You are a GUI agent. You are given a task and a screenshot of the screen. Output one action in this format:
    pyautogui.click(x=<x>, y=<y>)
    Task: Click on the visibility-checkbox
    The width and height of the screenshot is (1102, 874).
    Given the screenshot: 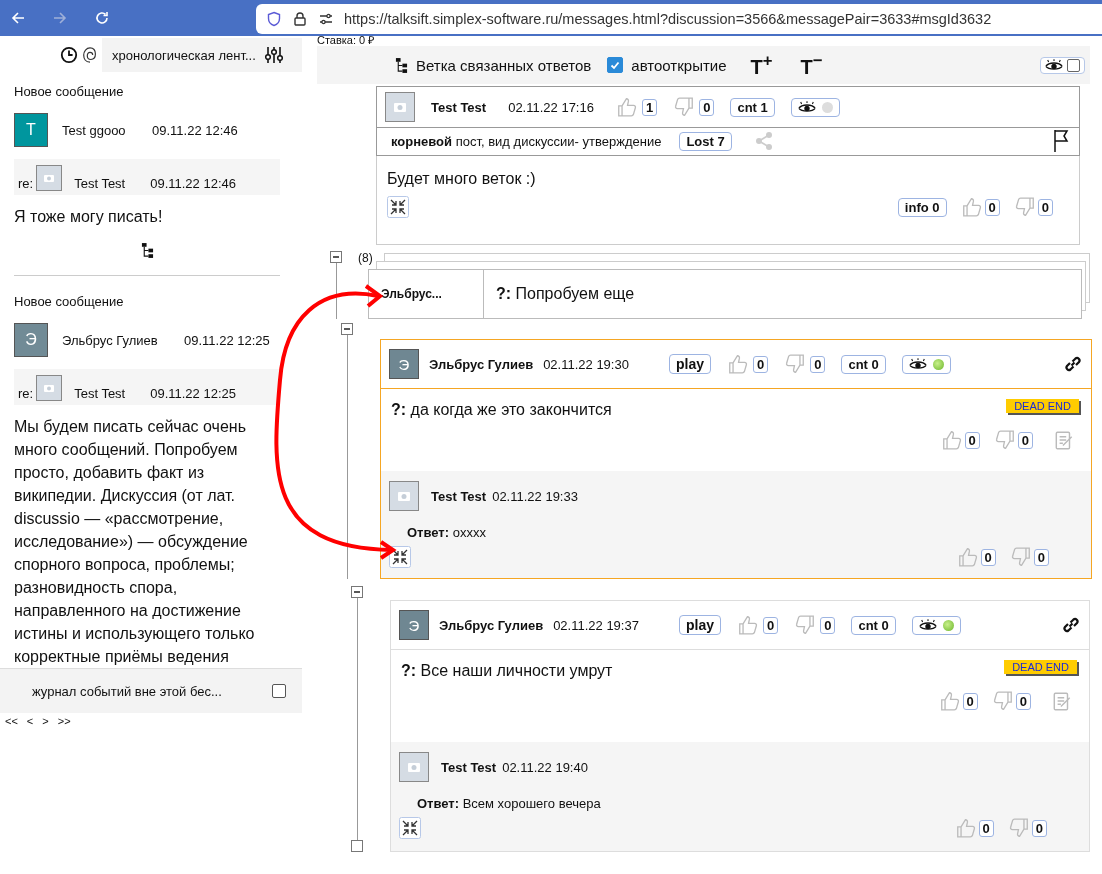 What is the action you would take?
    pyautogui.click(x=1073, y=65)
    